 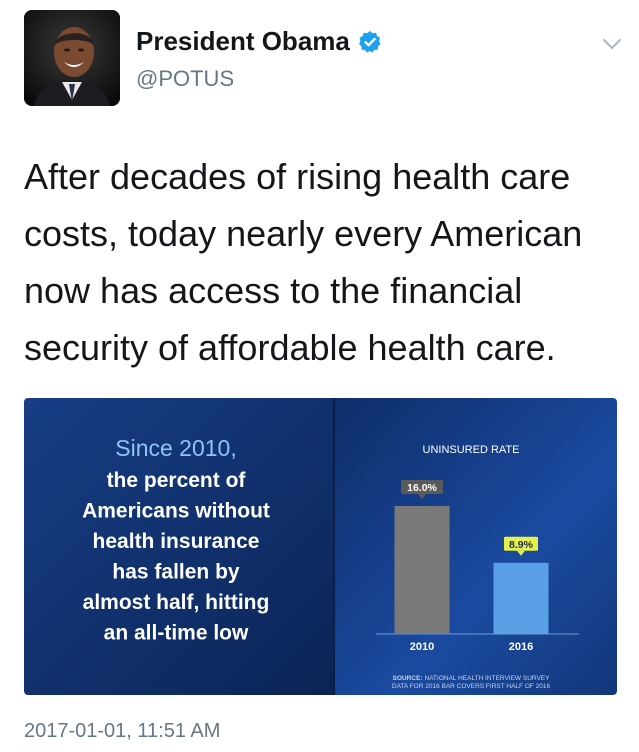 What do you see at coordinates (408, 678) in the screenshot?
I see `source-label: SOURCE:` at bounding box center [408, 678].